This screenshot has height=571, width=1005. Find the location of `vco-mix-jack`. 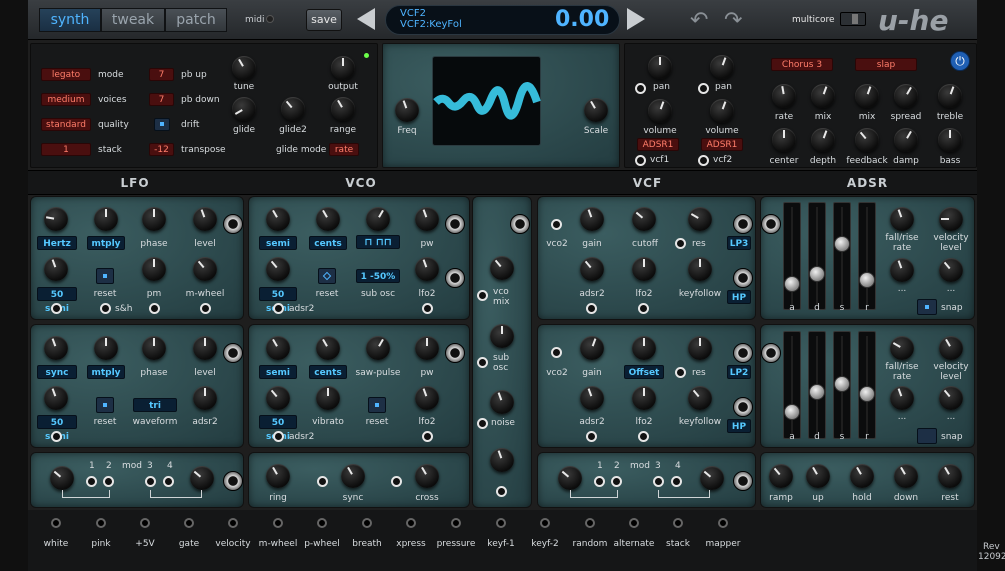

vco-mix-jack is located at coordinates (482, 295).